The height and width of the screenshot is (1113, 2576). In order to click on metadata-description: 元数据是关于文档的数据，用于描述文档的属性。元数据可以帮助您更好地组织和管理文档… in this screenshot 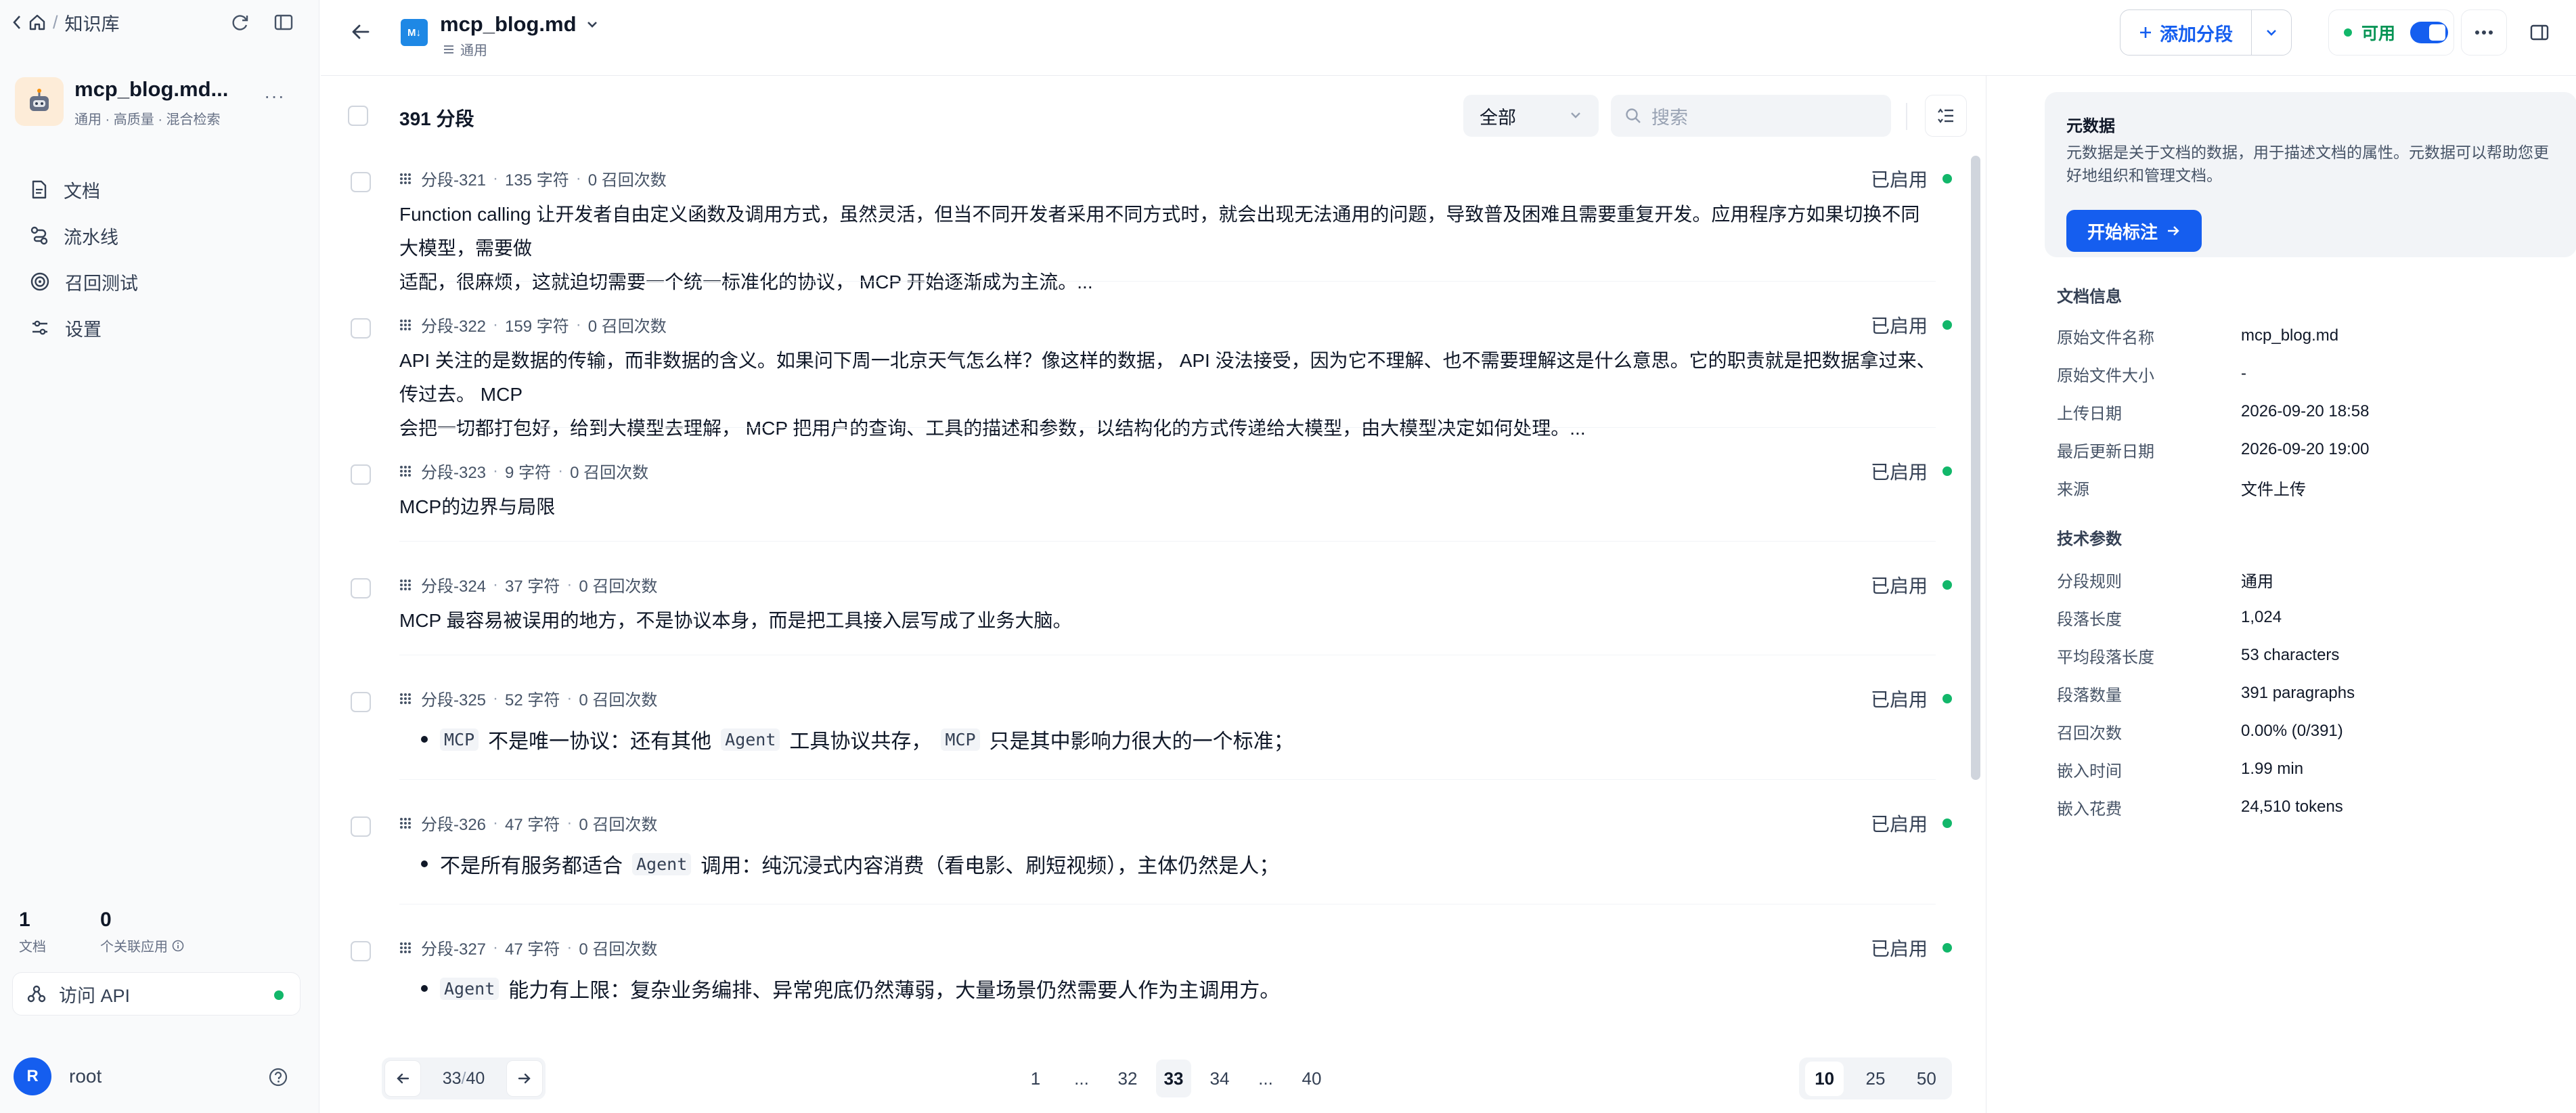, I will do `click(2307, 164)`.